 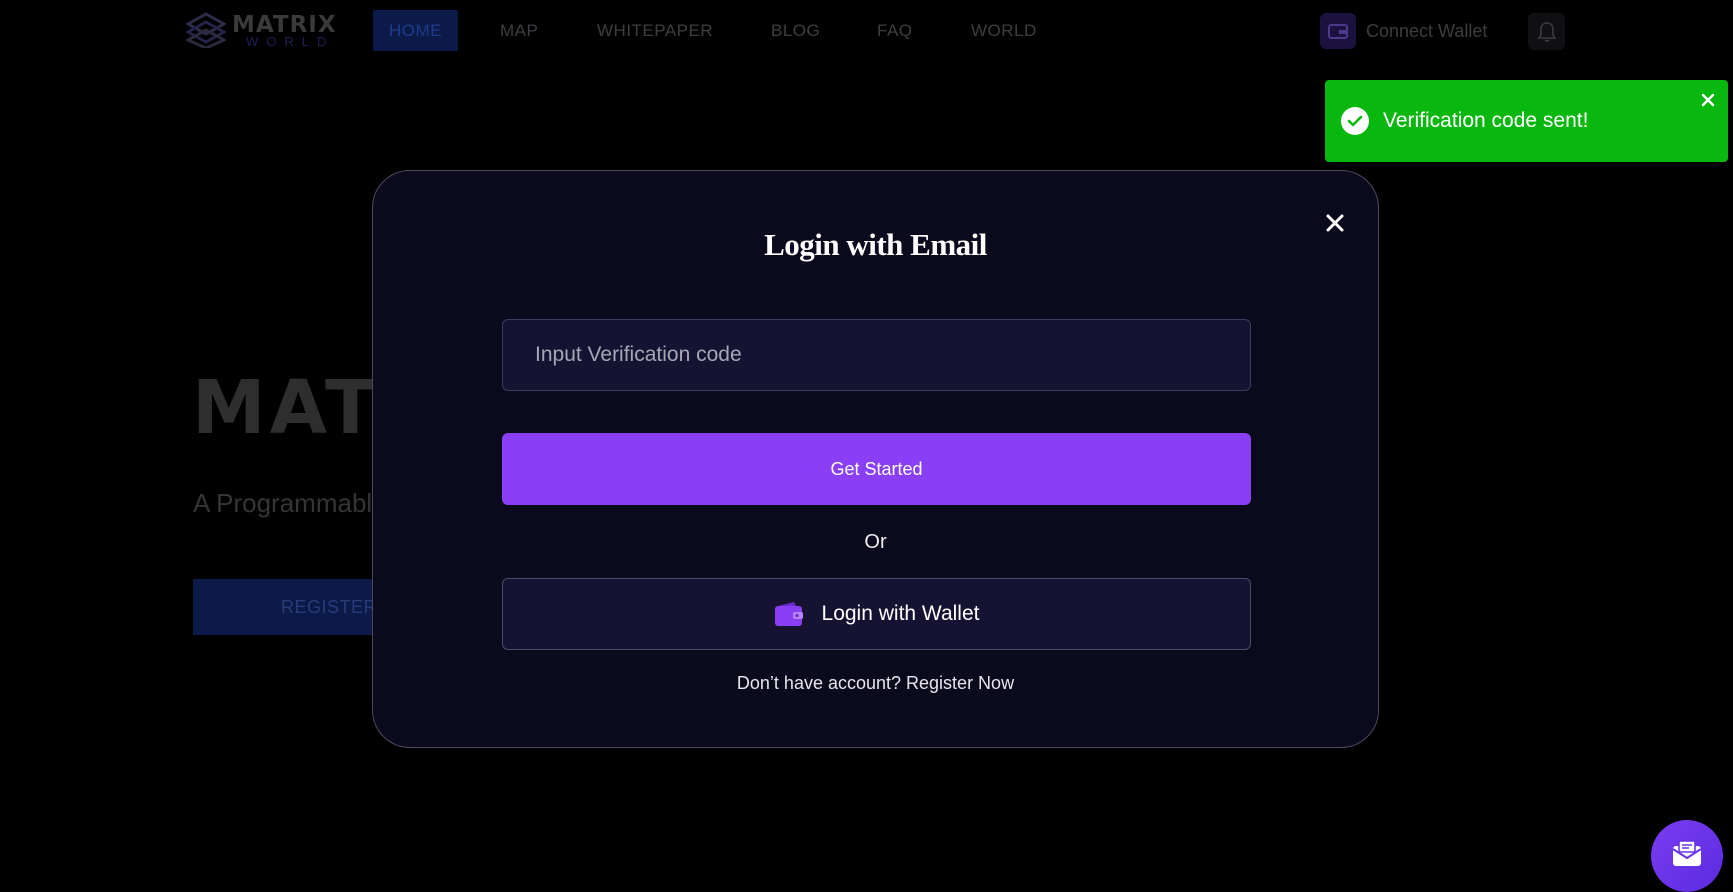 I want to click on no-account-text: Don’t have account?, so click(x=819, y=683).